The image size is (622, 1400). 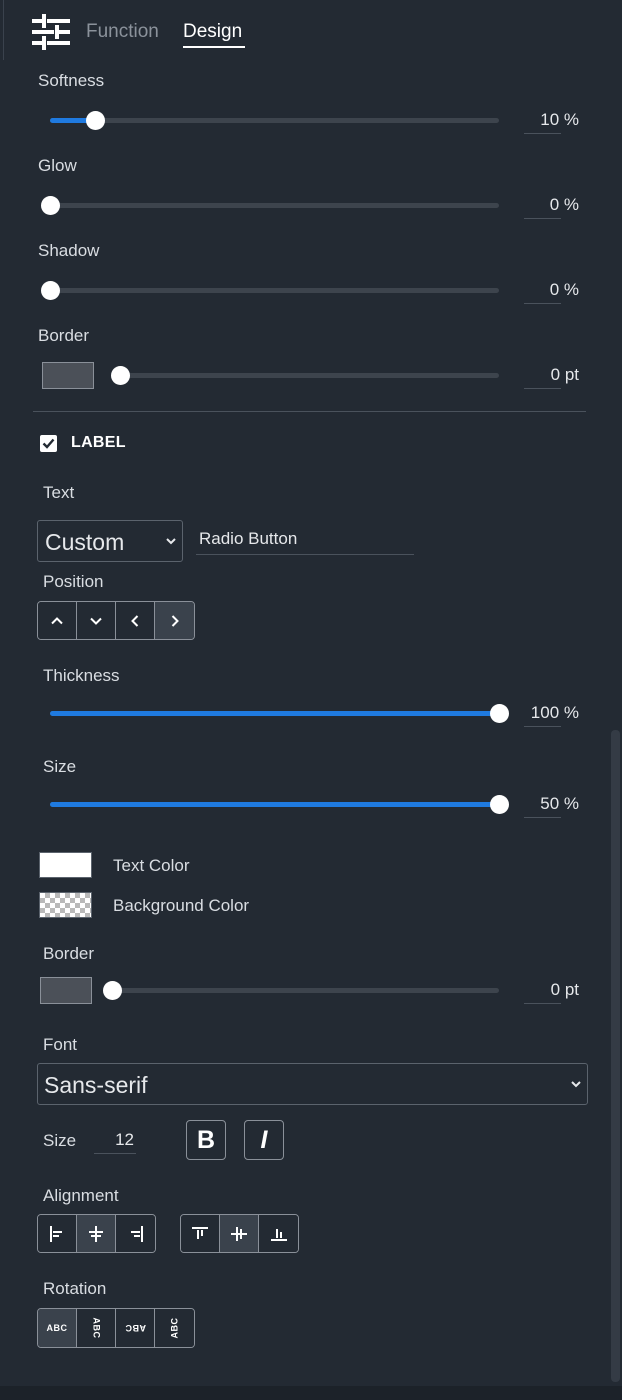 What do you see at coordinates (81, 675) in the screenshot?
I see `thickness-label: Thickness` at bounding box center [81, 675].